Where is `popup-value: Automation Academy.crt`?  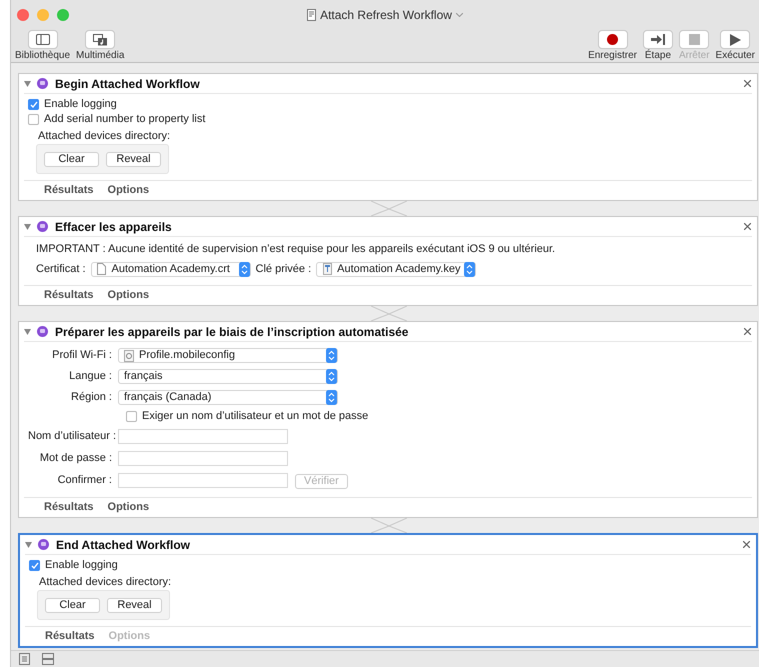 popup-value: Automation Academy.crt is located at coordinates (171, 269).